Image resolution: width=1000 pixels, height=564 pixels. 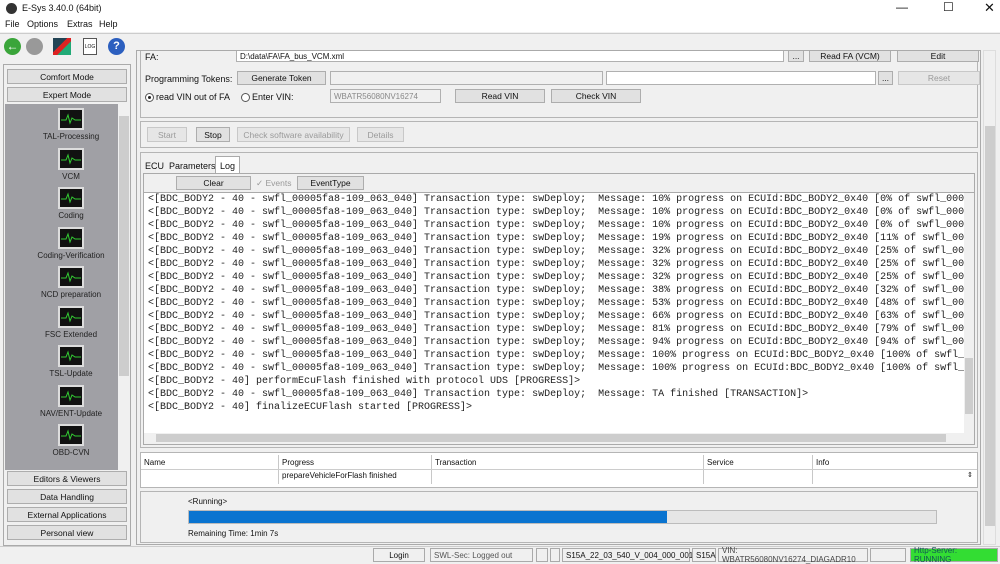 What do you see at coordinates (152, 57) in the screenshot?
I see `fa-label: FA:` at bounding box center [152, 57].